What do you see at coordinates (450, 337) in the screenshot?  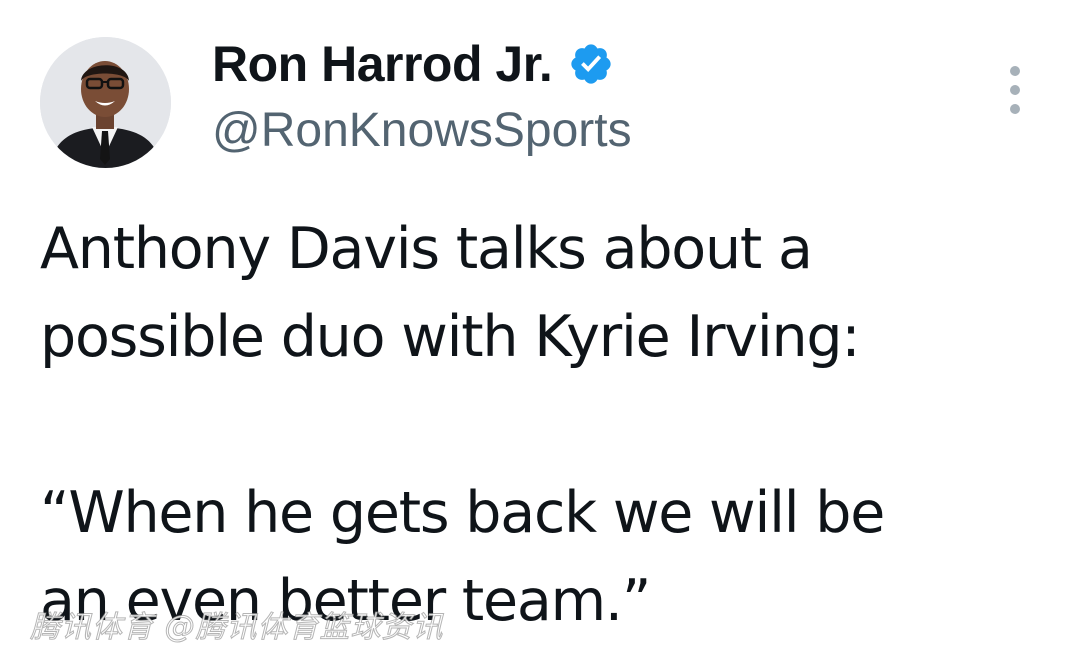 I see `tweet-text-line: possible duo with Kyrie Irving:` at bounding box center [450, 337].